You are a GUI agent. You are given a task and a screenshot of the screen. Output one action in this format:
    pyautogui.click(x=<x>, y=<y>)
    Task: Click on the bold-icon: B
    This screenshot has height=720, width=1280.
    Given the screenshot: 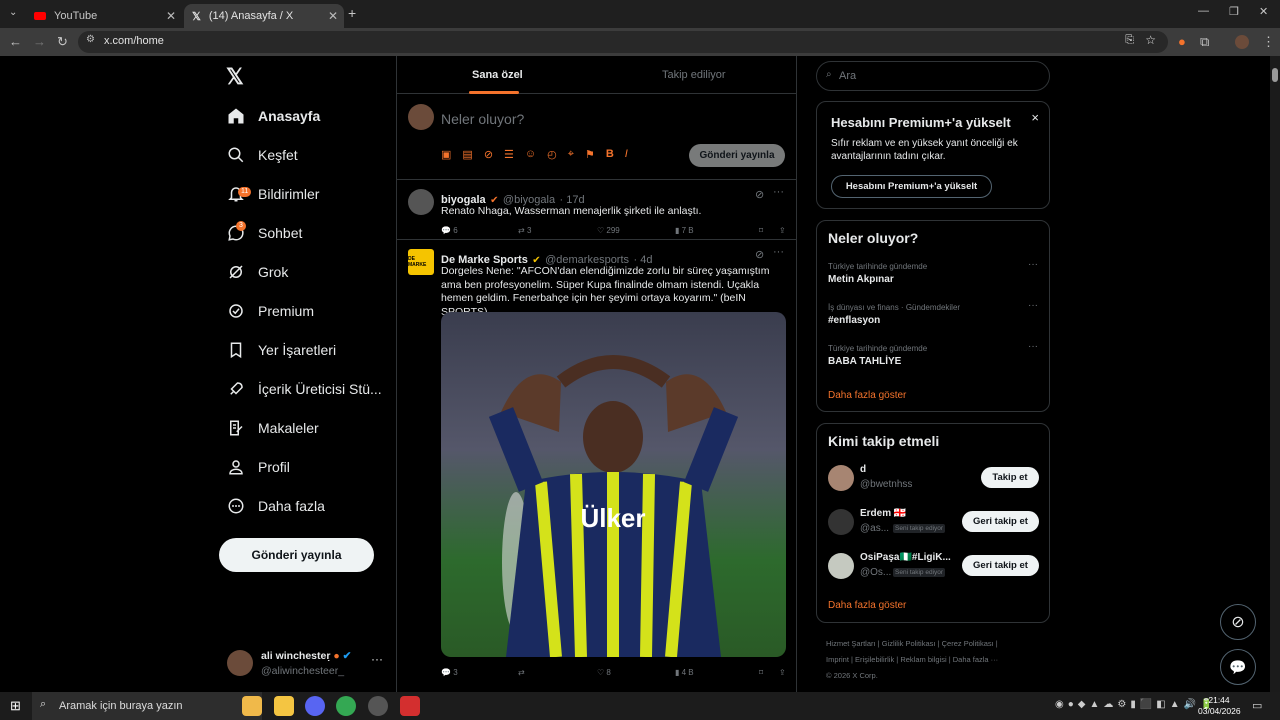 What is the action you would take?
    pyautogui.click(x=610, y=154)
    